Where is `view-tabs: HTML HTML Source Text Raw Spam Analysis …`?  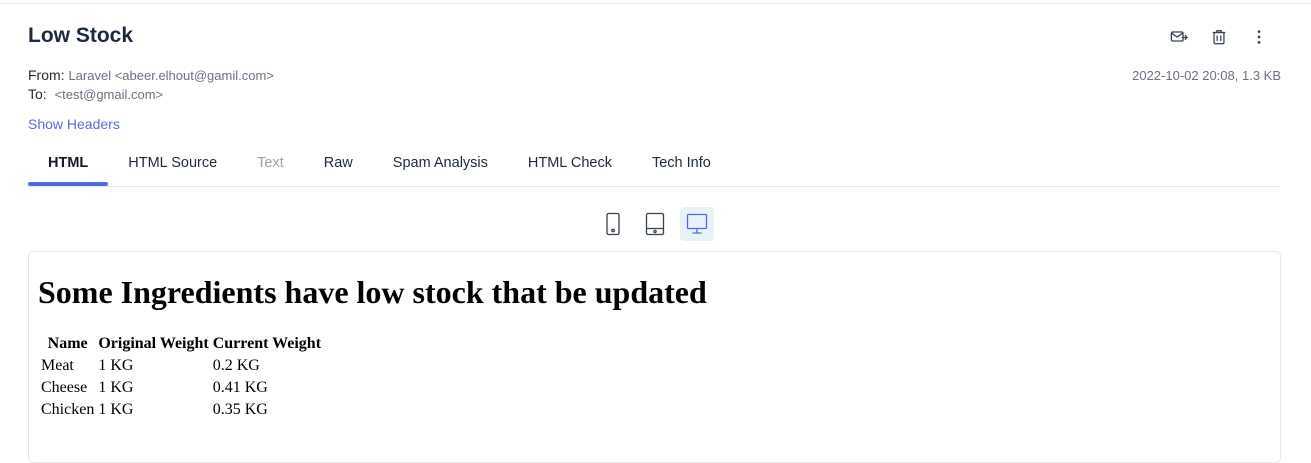 view-tabs: HTML HTML Source Text Raw Spam Analysis … is located at coordinates (654, 165).